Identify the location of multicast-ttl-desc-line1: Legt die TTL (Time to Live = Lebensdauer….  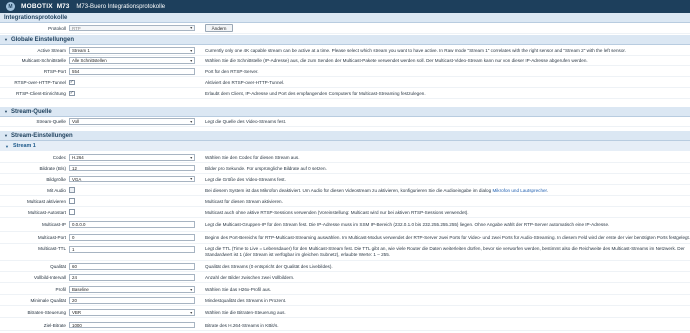
(445, 248).